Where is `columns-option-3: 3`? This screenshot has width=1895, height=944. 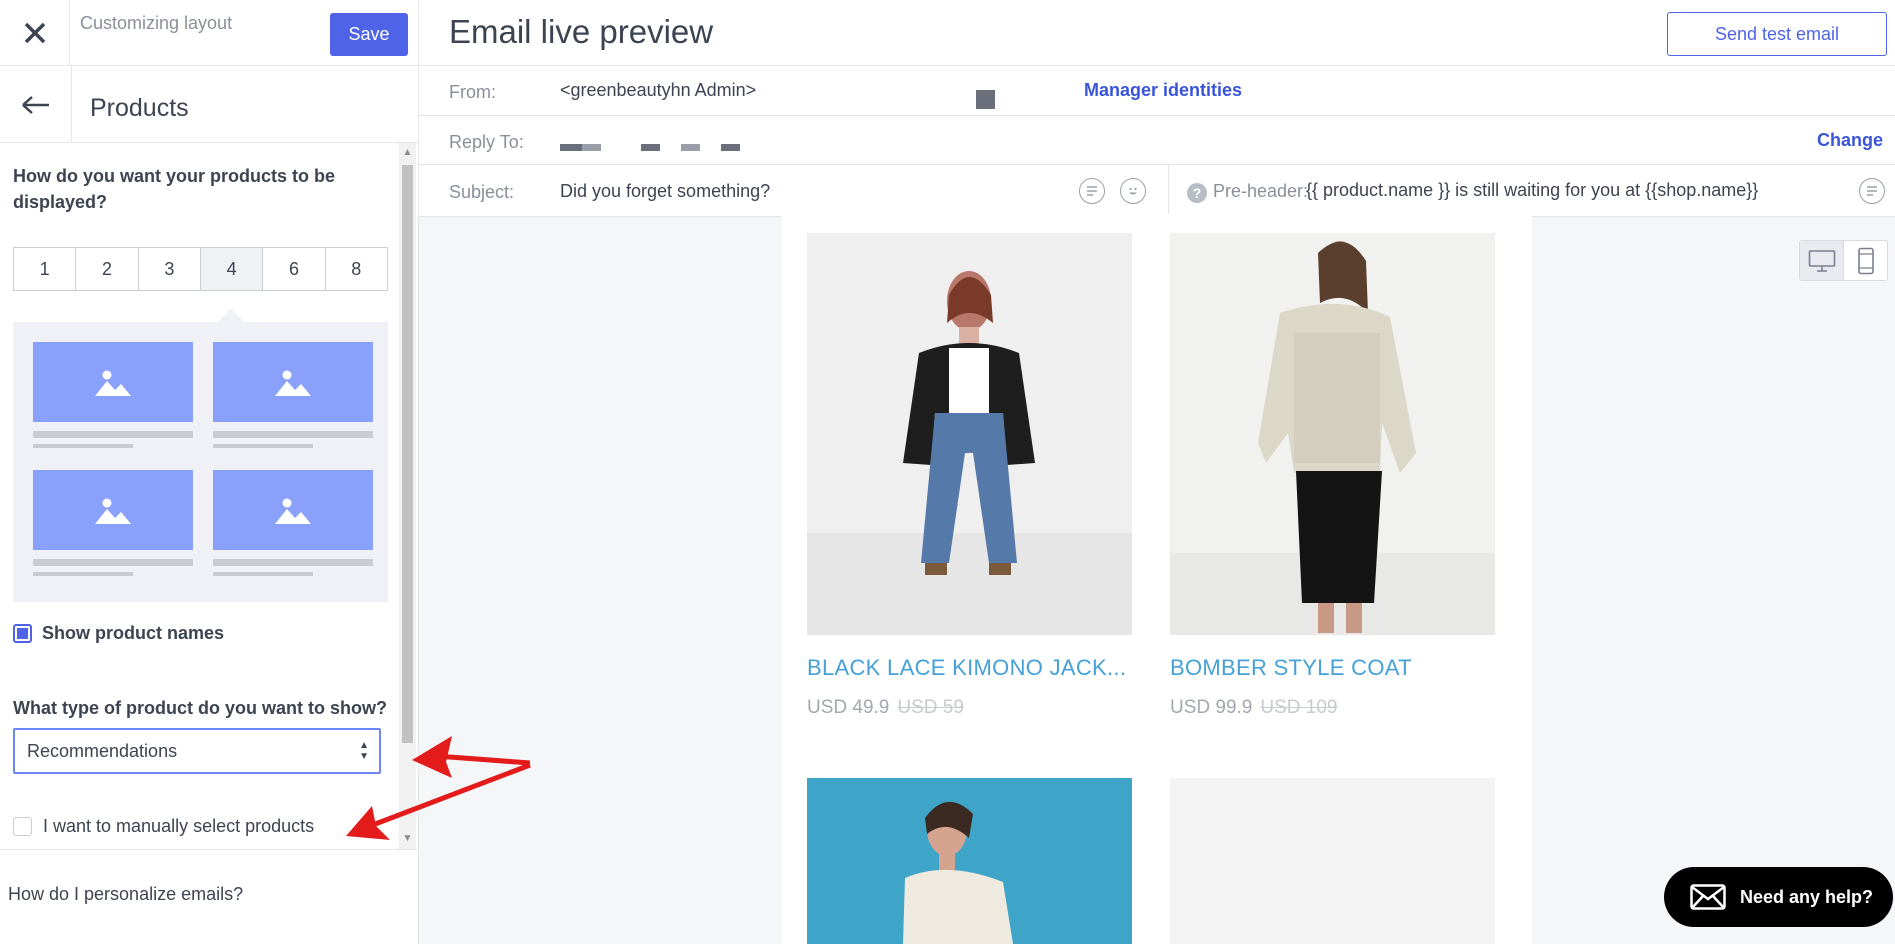
columns-option-3: 3 is located at coordinates (170, 269).